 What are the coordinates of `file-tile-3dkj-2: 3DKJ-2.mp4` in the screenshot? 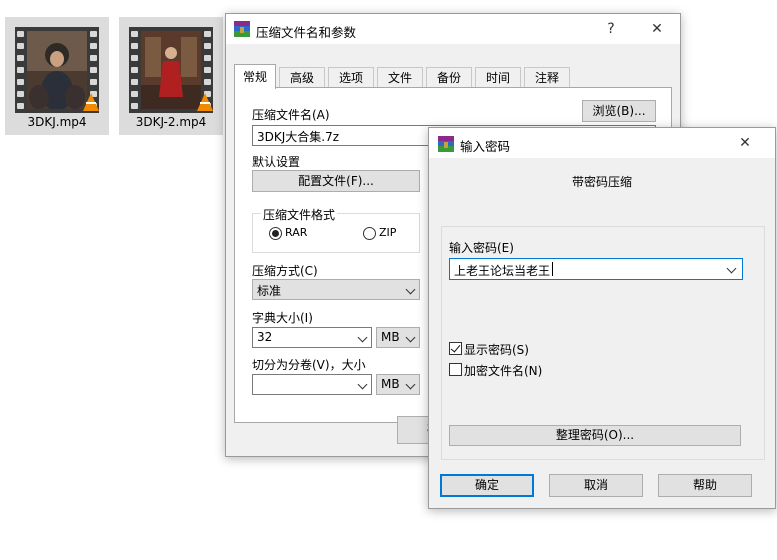 It's located at (171, 76).